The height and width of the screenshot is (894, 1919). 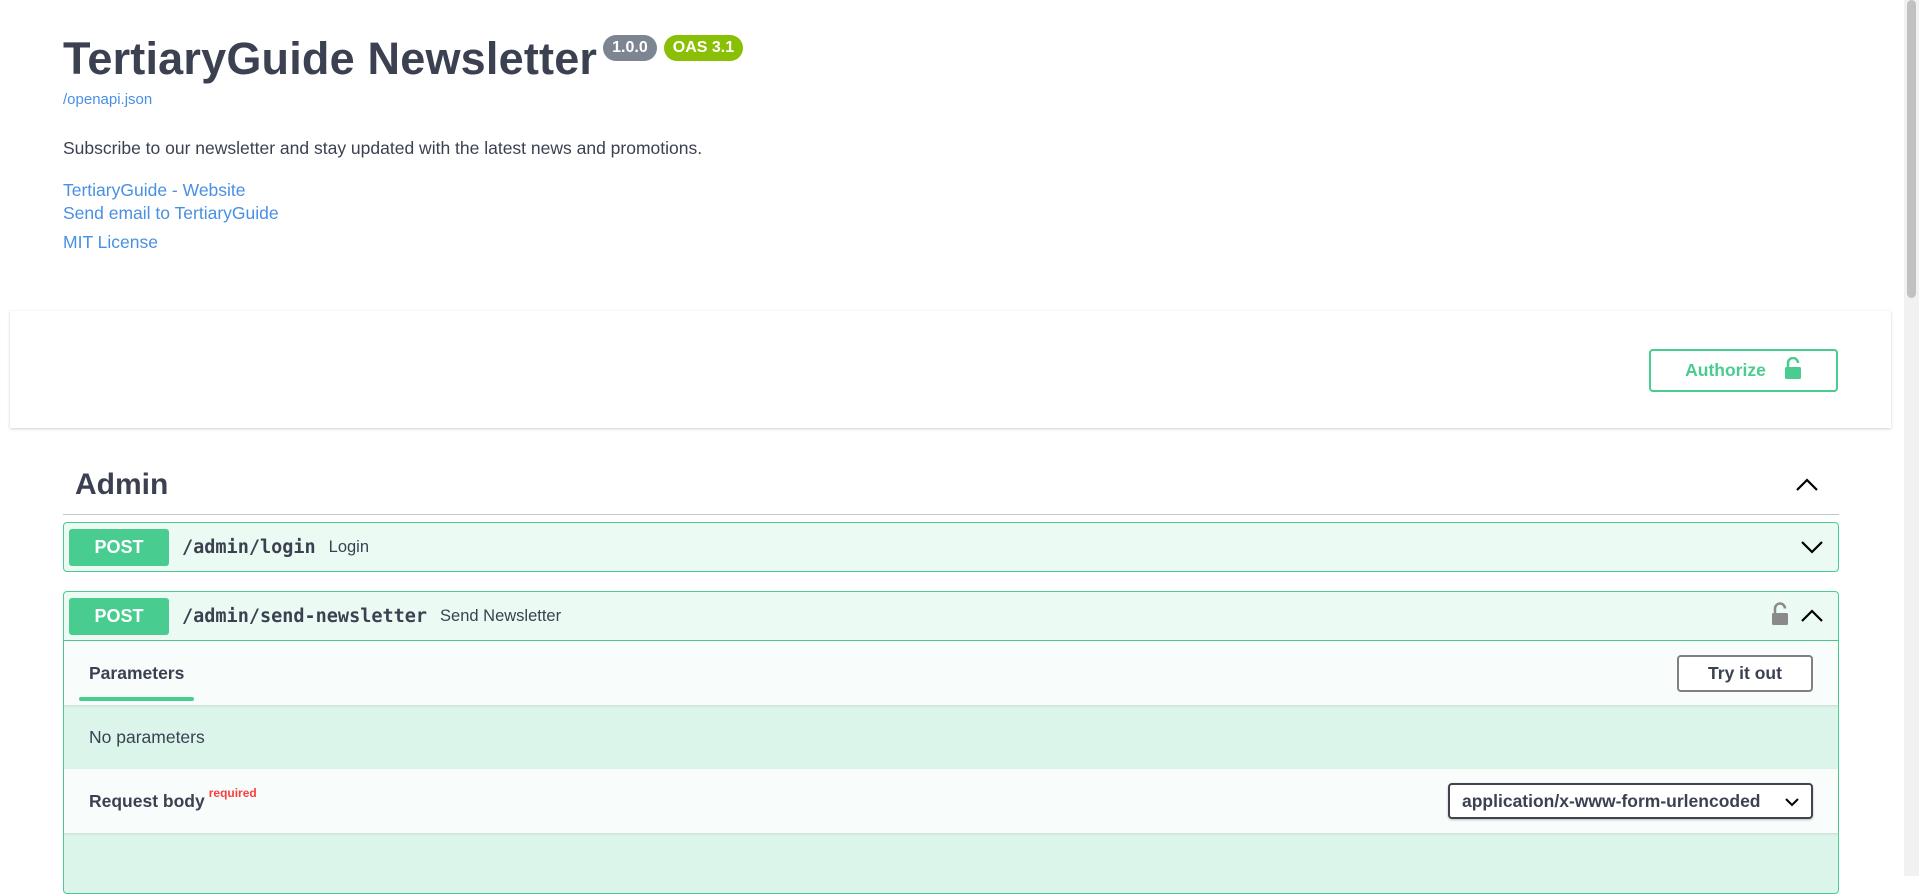 What do you see at coordinates (249, 547) in the screenshot?
I see `endpoint-path: /admin/login` at bounding box center [249, 547].